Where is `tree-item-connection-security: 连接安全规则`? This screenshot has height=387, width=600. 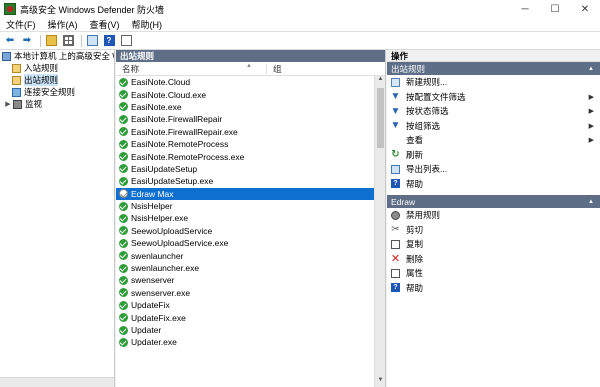 tree-item-connection-security: 连接安全规则 is located at coordinates (57, 92).